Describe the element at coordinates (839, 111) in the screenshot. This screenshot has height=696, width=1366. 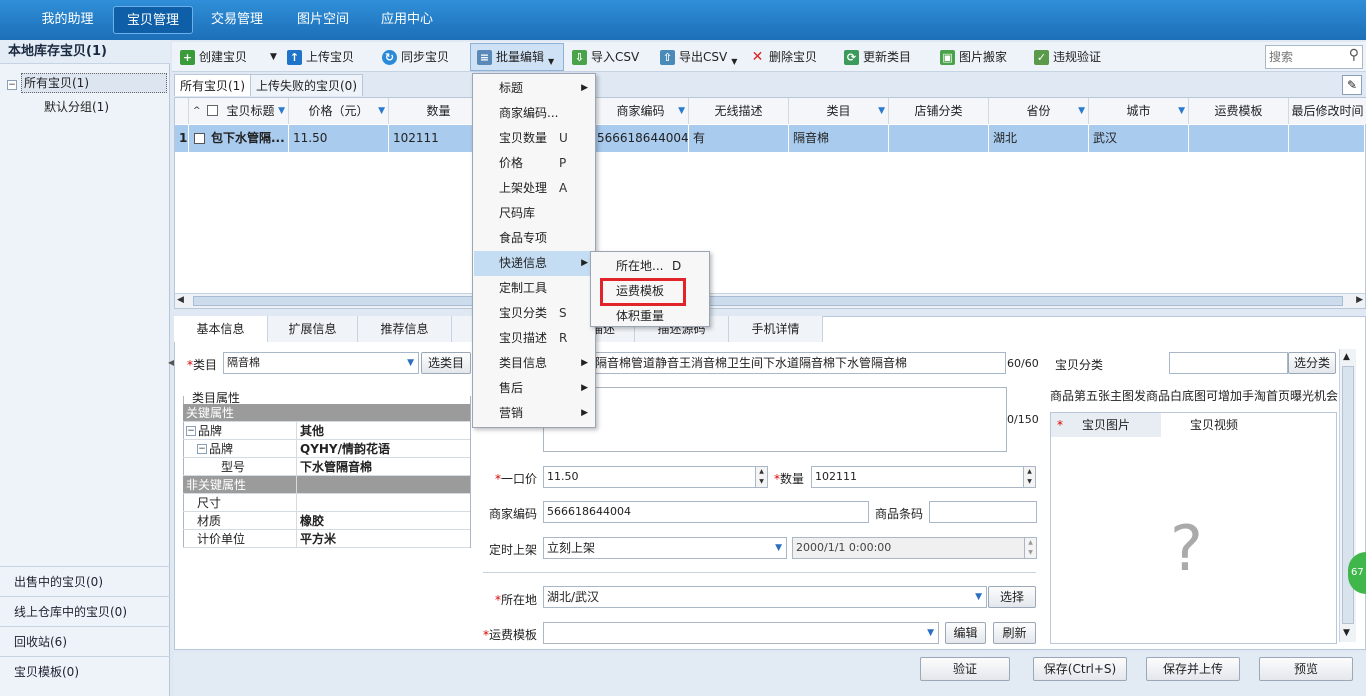
I see `column-header-category: 类目 ▼` at that location.